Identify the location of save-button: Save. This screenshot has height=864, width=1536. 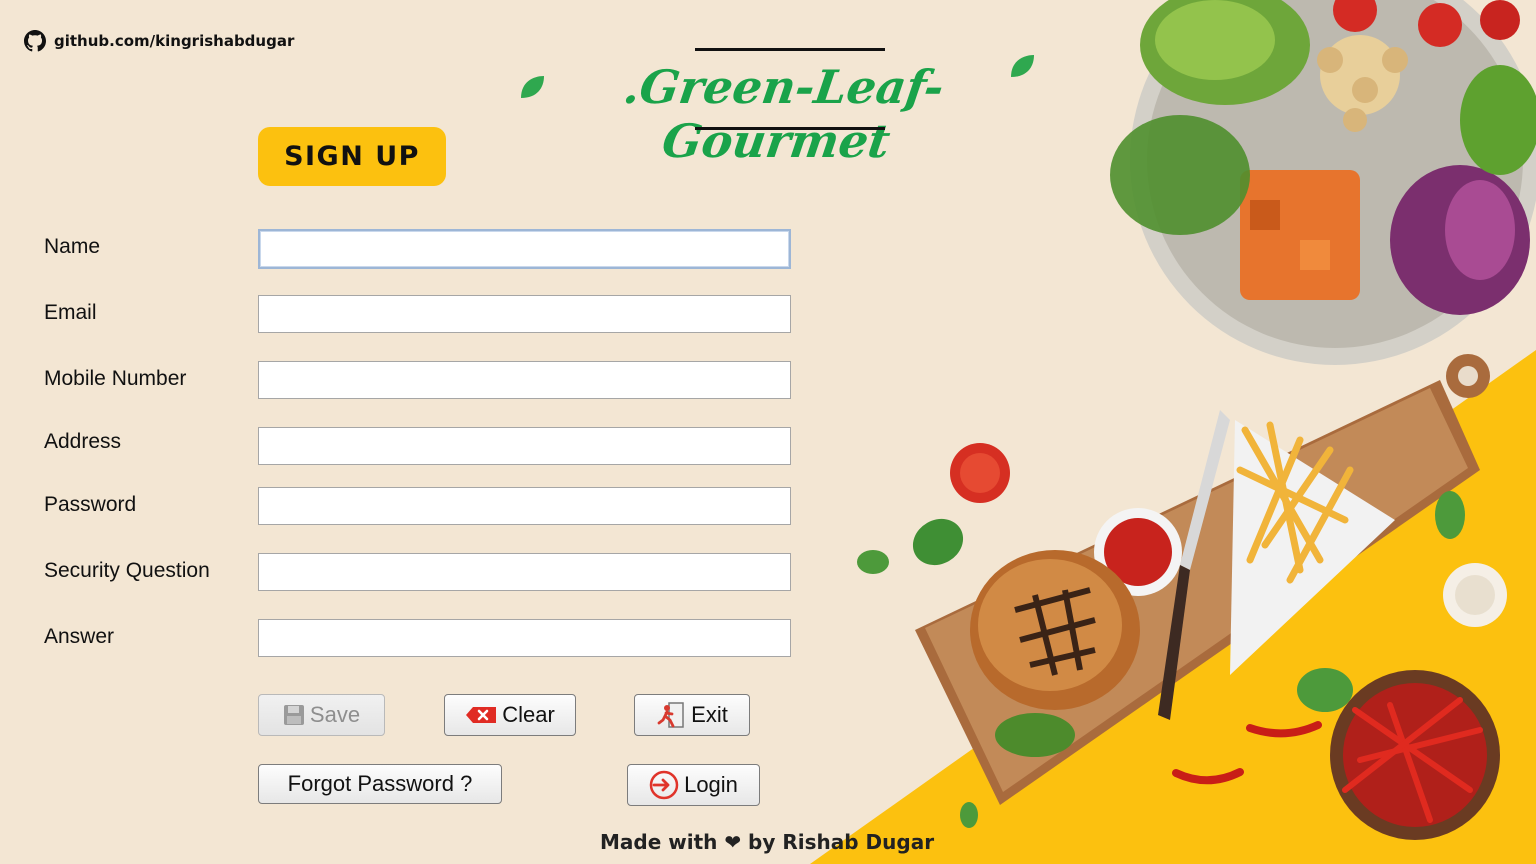
(321, 715).